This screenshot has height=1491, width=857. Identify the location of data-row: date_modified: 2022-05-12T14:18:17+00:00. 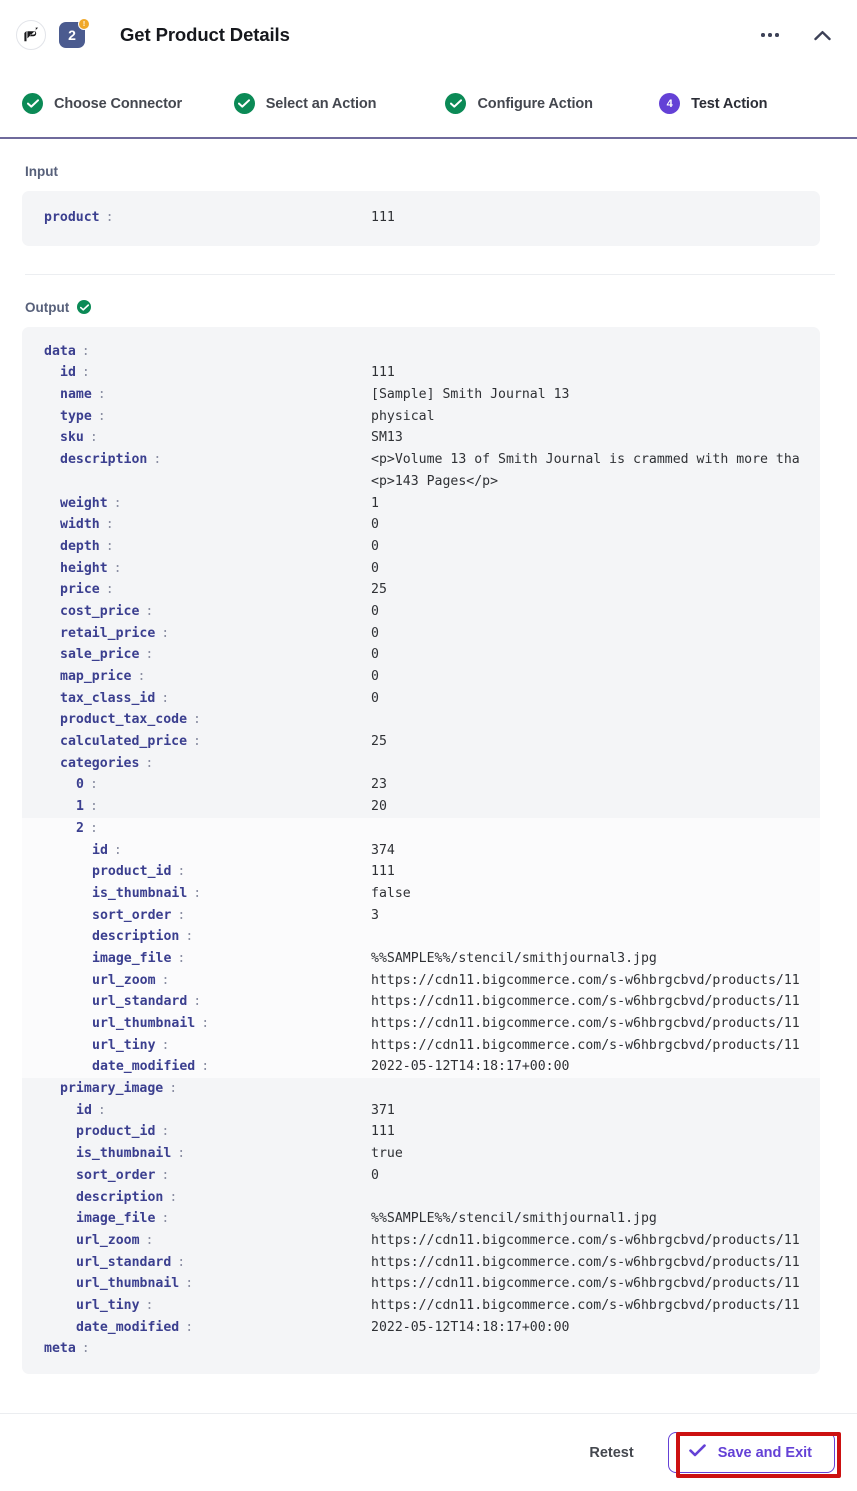
(421, 1067).